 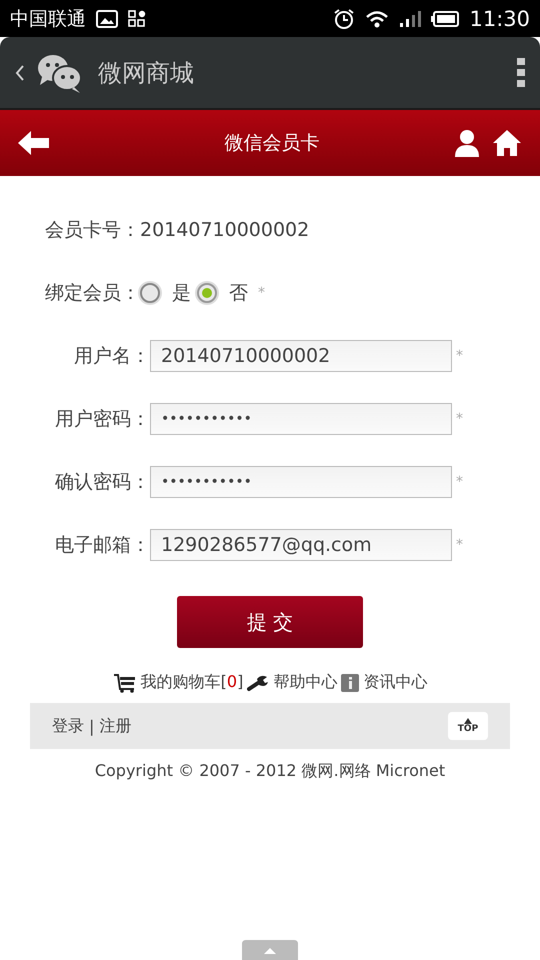 What do you see at coordinates (467, 143) in the screenshot?
I see `user-icon` at bounding box center [467, 143].